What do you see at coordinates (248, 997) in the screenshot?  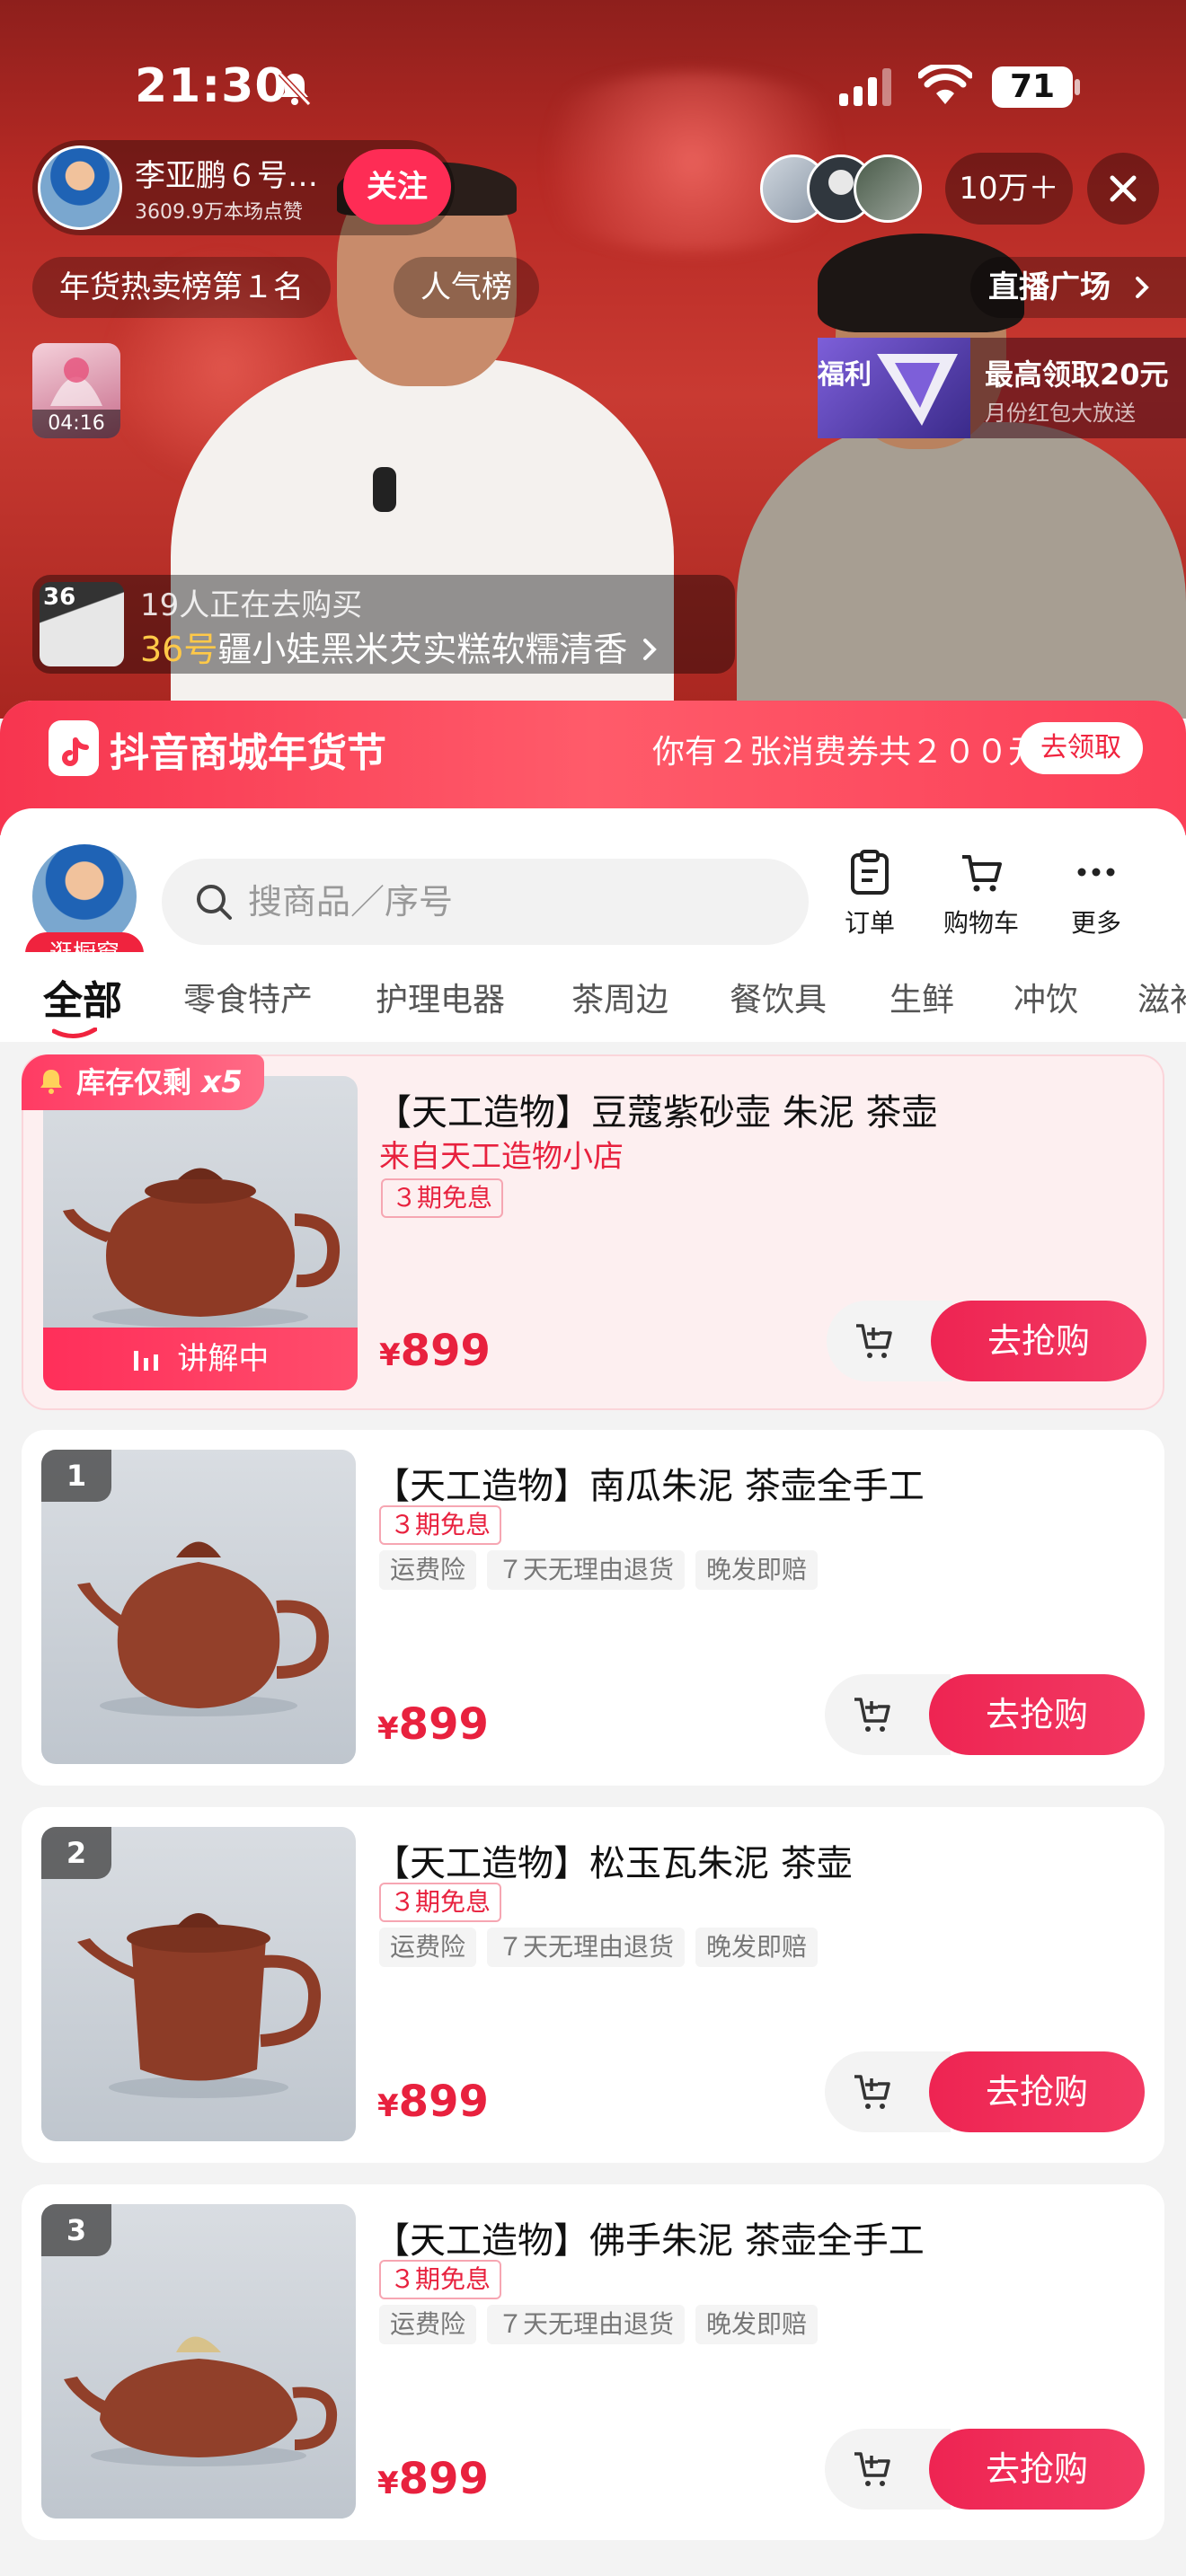 I see `tab-snacks: 零食特产` at bounding box center [248, 997].